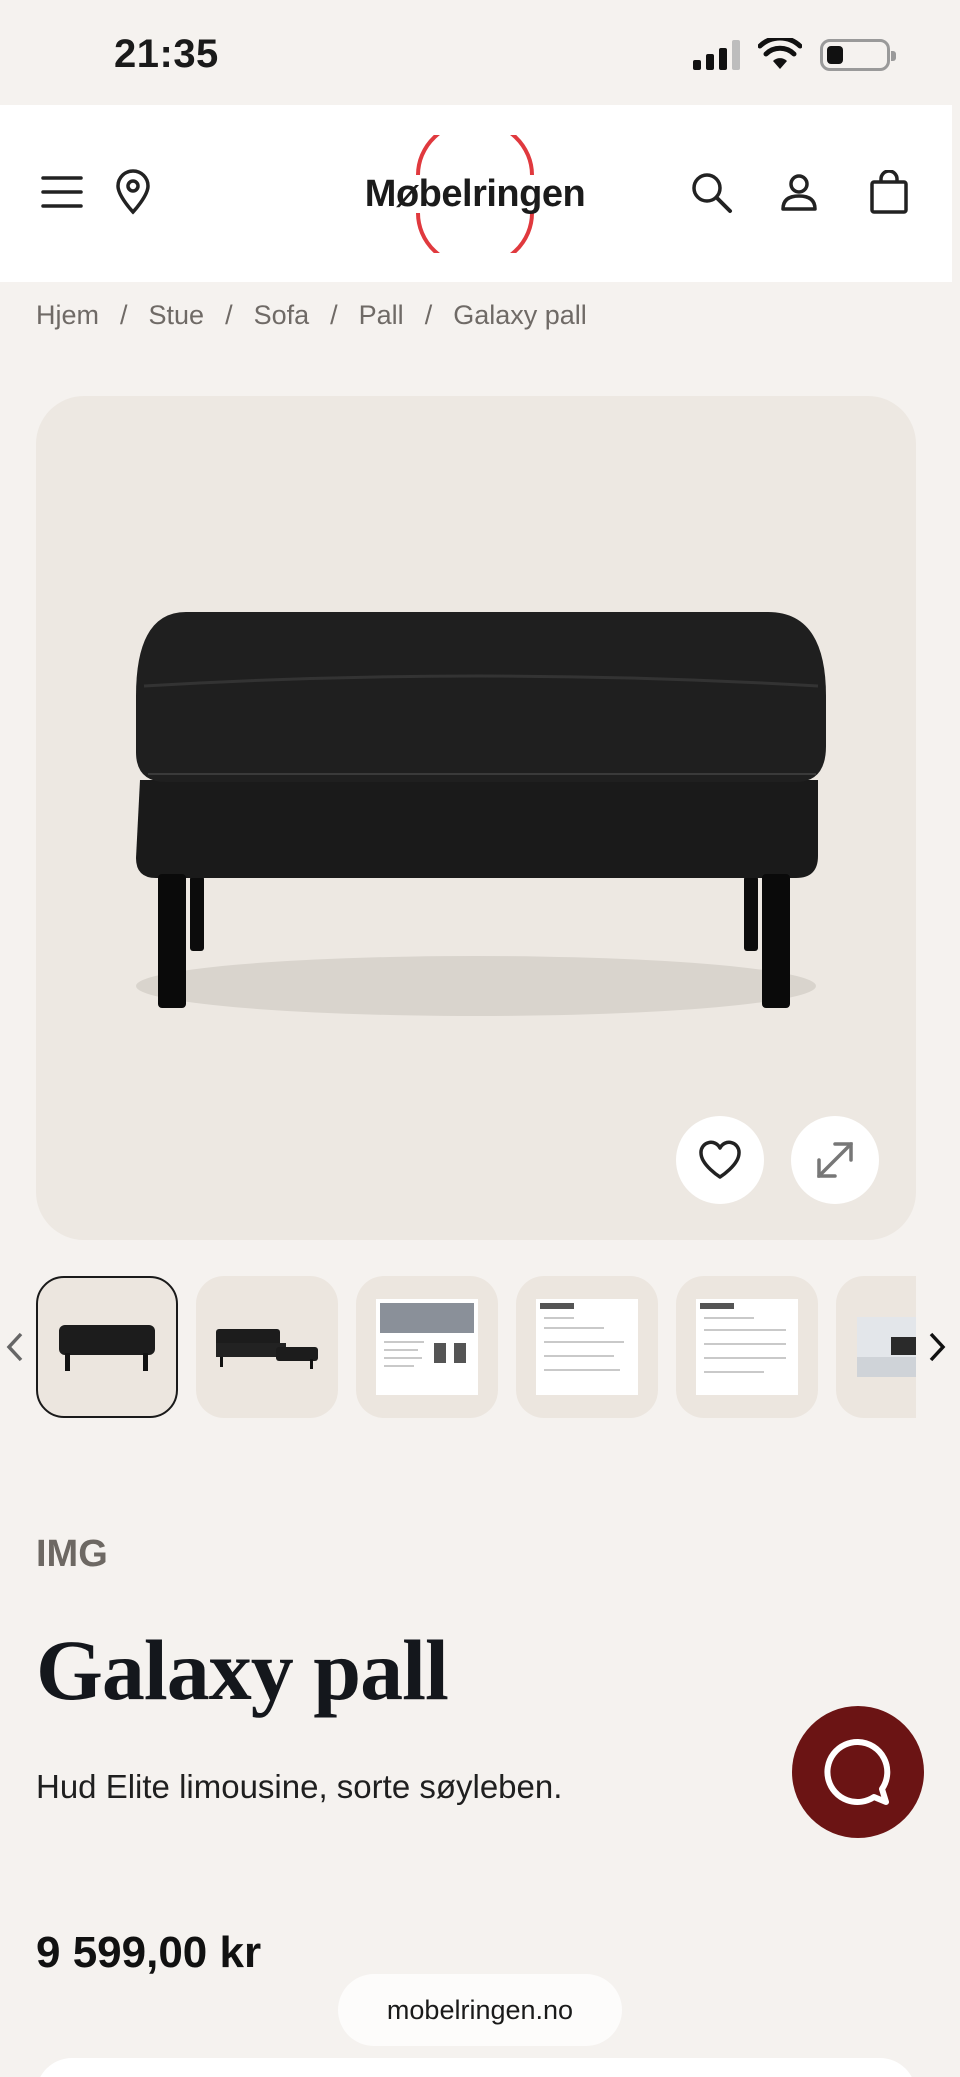 The height and width of the screenshot is (2077, 960). Describe the element at coordinates (72, 1554) in the screenshot. I see `product-brand: IMG` at that location.